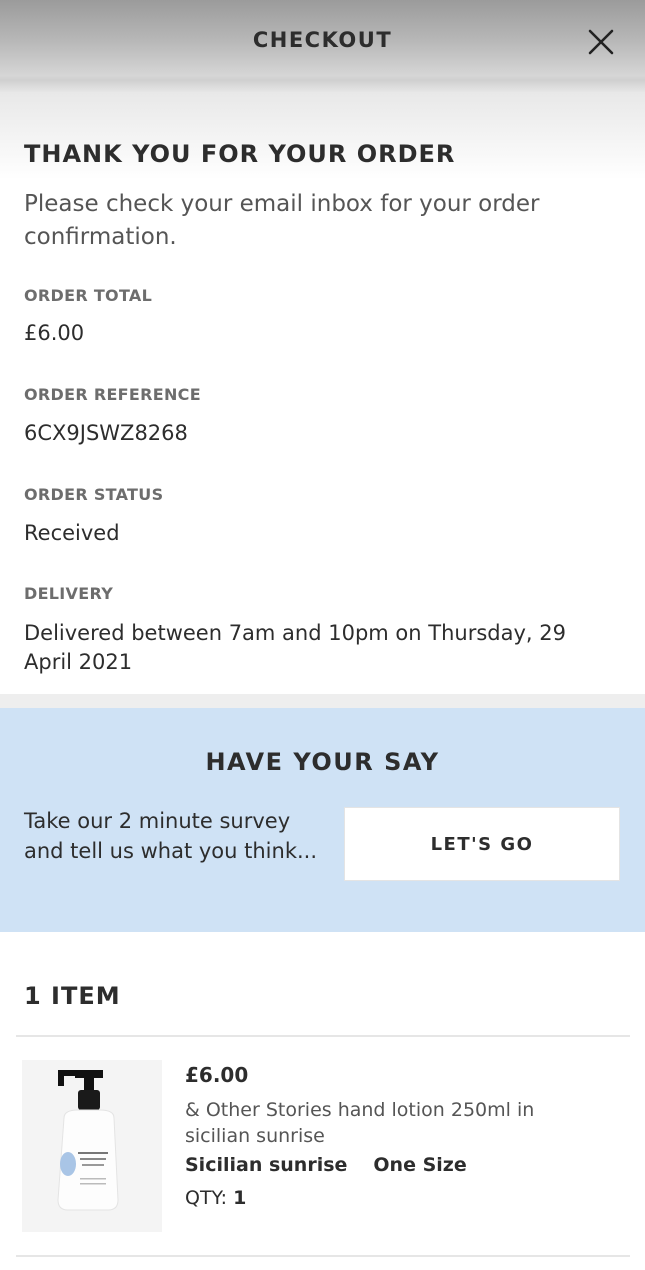  I want to click on items-count: 1 ITEM, so click(72, 996).